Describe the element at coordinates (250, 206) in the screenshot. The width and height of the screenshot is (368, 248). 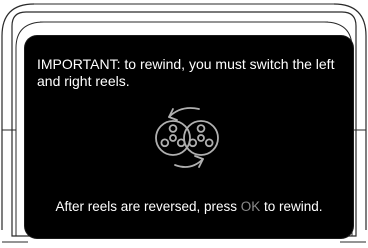
I see `ok-key-label: OK` at that location.